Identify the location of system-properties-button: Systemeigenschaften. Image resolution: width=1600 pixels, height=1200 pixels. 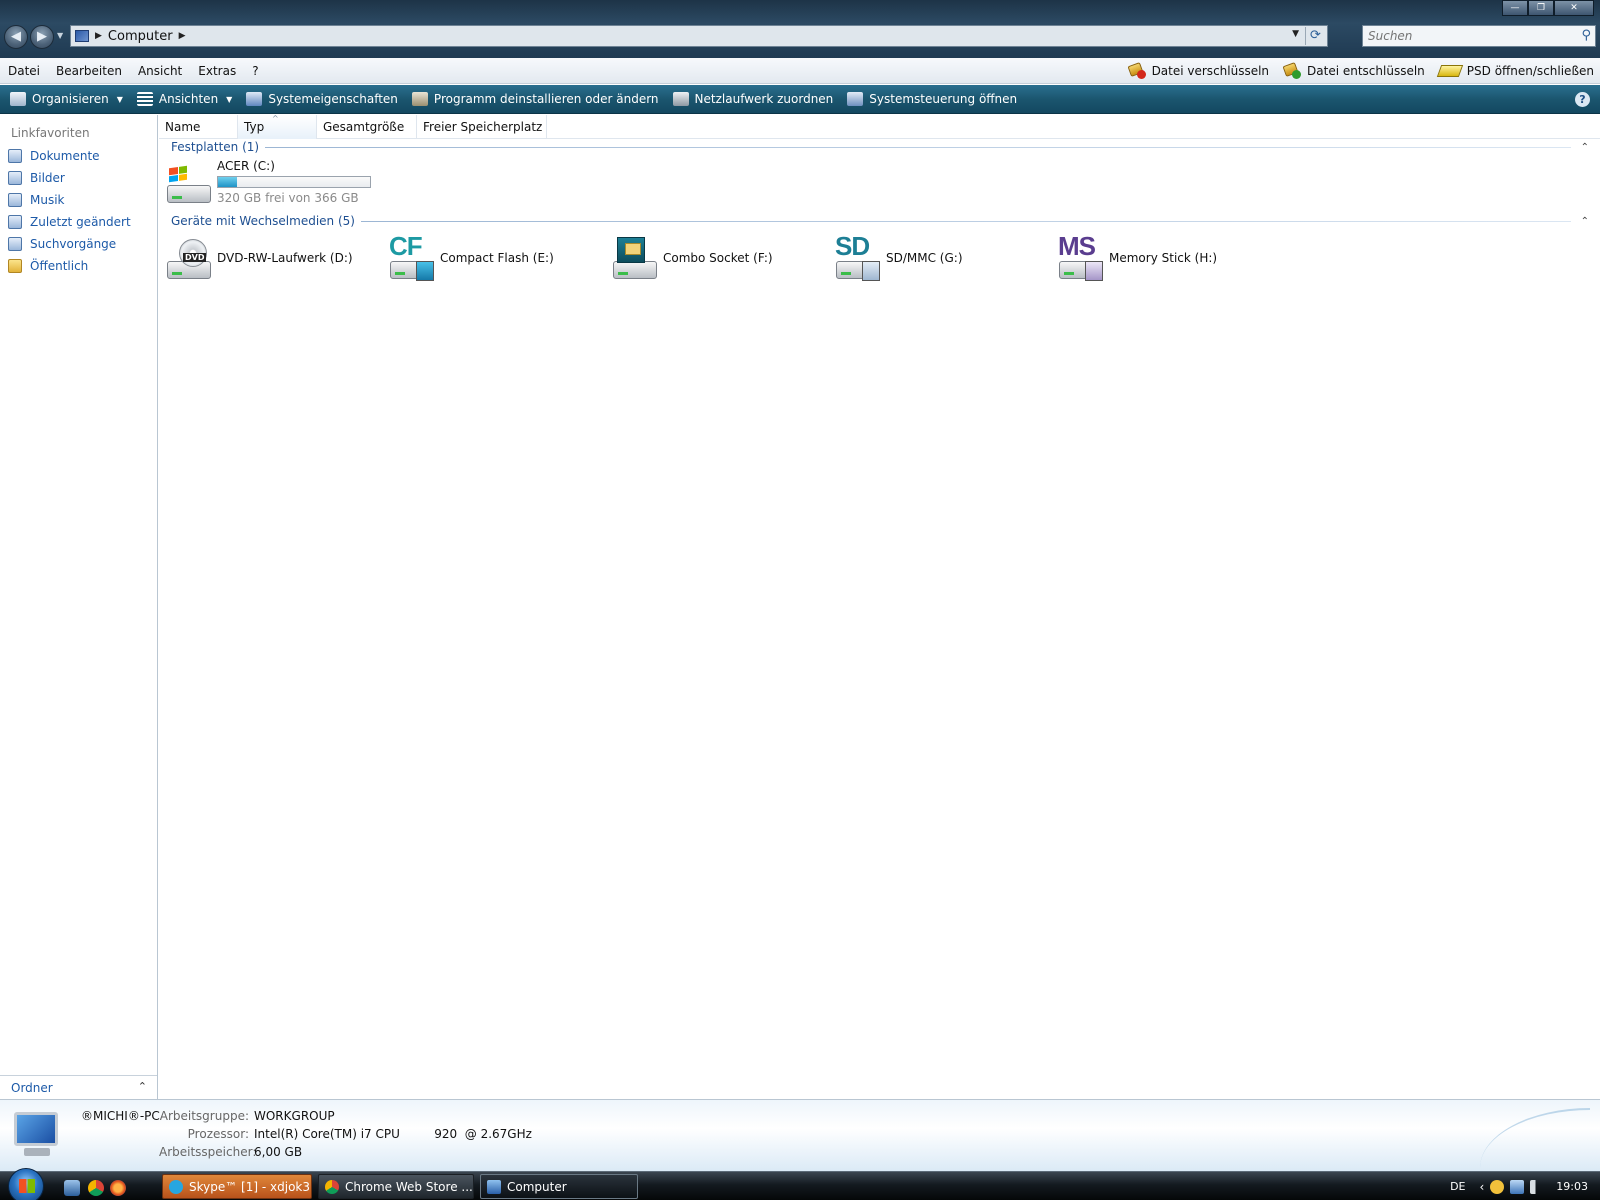
(322, 99).